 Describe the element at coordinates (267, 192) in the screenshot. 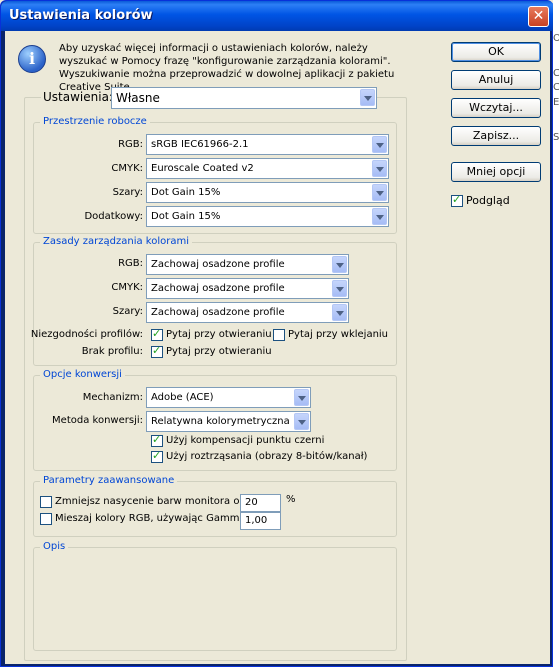

I see `ws-gray-select: Dot Gain 15%` at that location.